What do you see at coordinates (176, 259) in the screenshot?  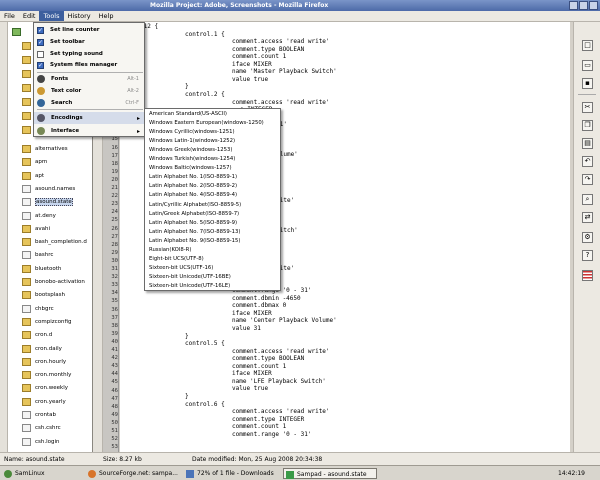 I see `encoding-option: Eight-bit UCS(UTF-8)` at bounding box center [176, 259].